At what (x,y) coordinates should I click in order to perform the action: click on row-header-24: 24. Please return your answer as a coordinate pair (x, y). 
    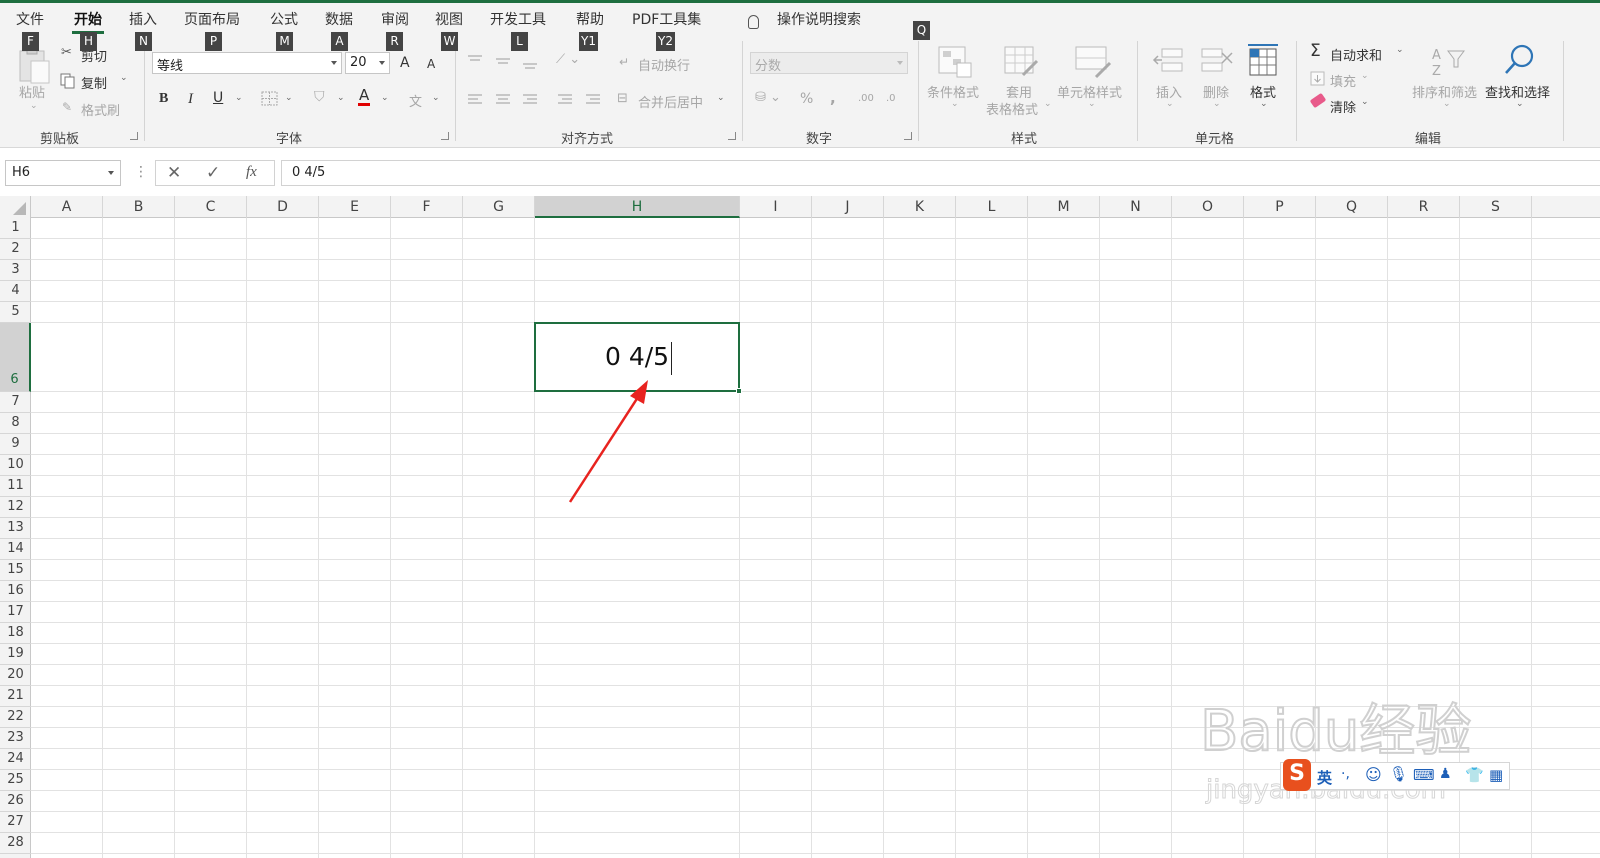
    Looking at the image, I should click on (15, 759).